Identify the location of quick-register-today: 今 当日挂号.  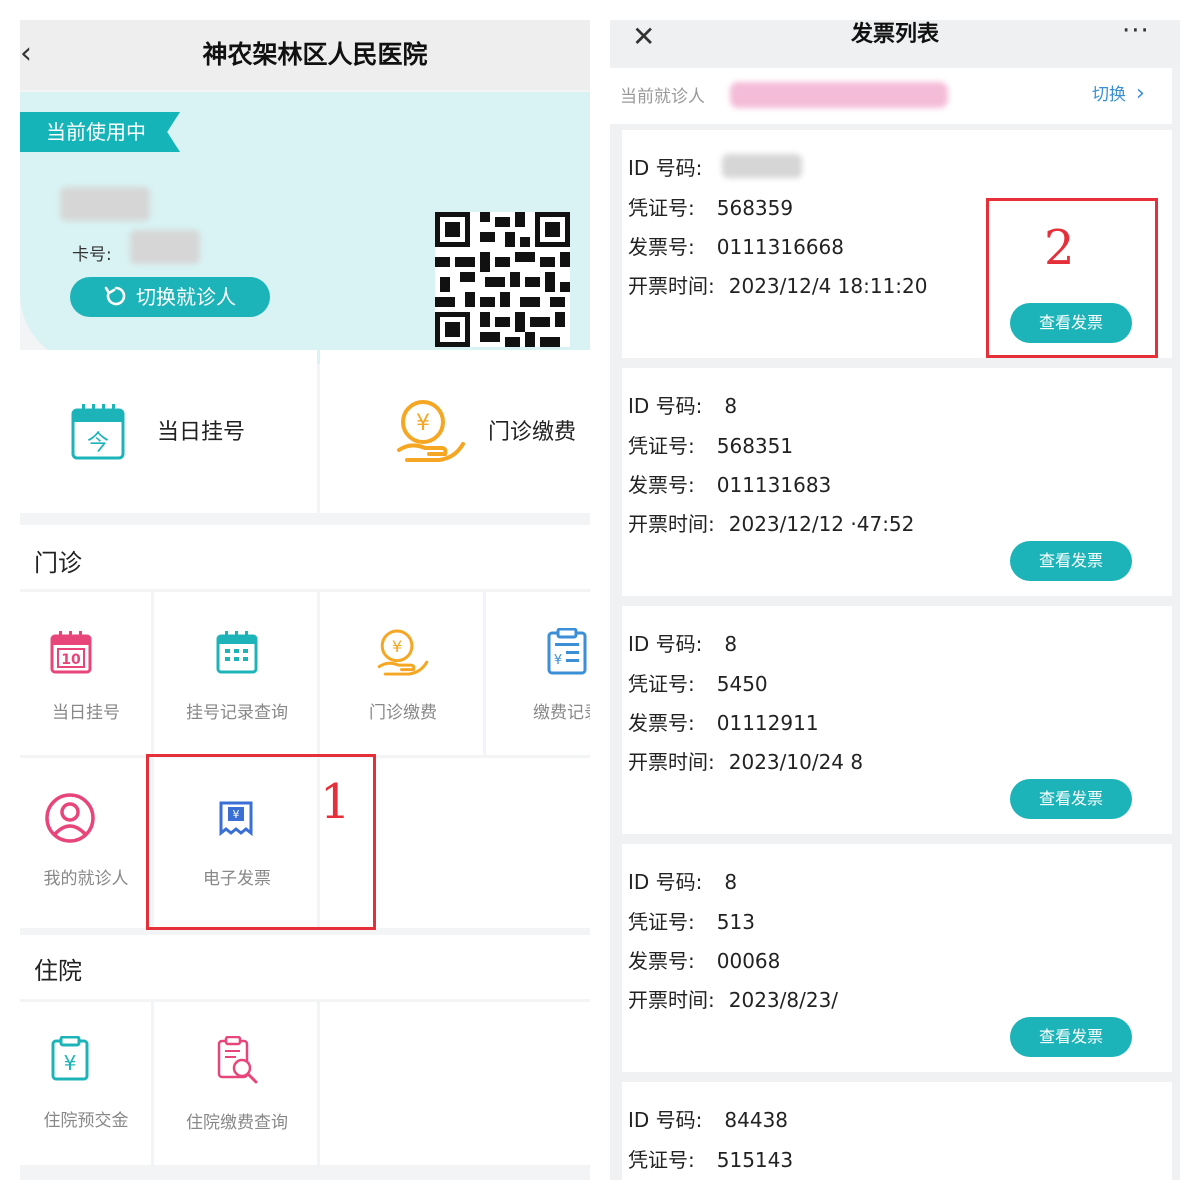
(168, 431).